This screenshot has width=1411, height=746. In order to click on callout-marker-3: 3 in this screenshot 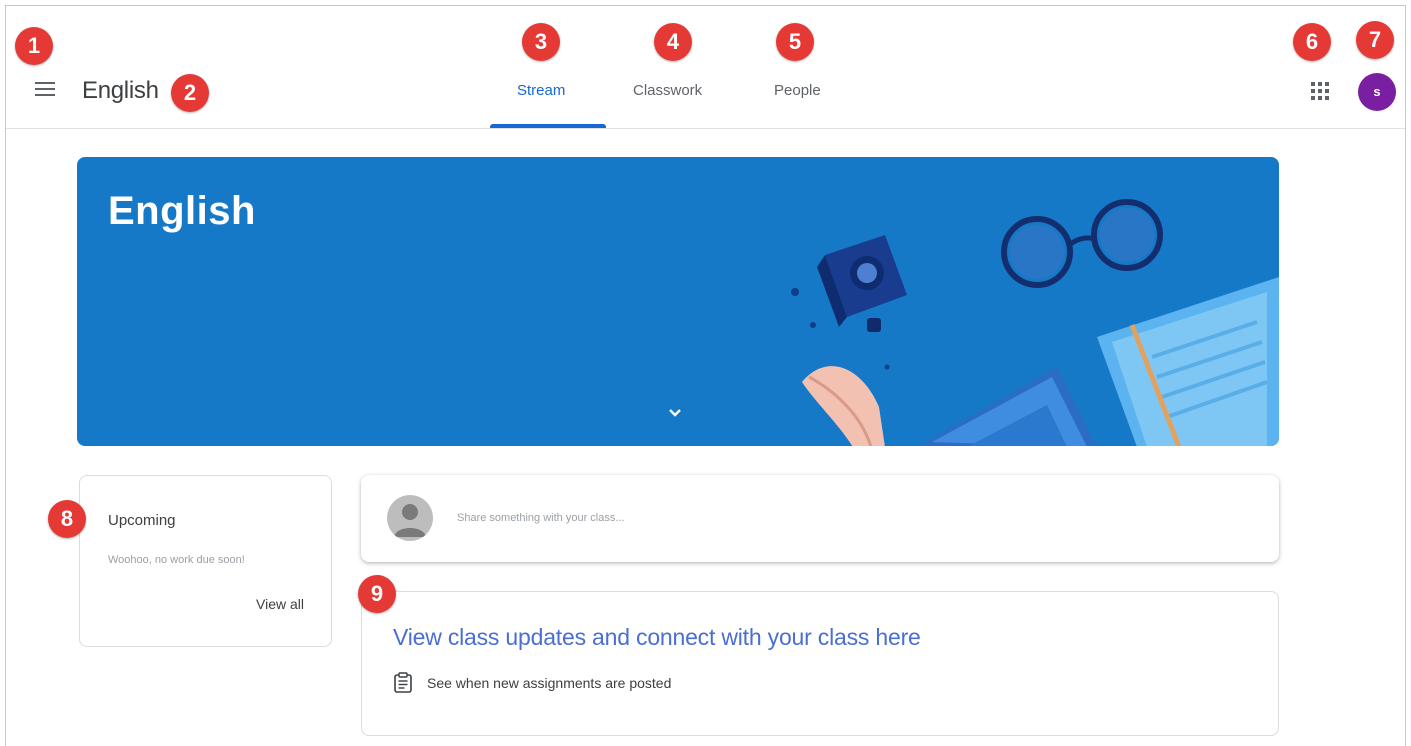, I will do `click(541, 42)`.